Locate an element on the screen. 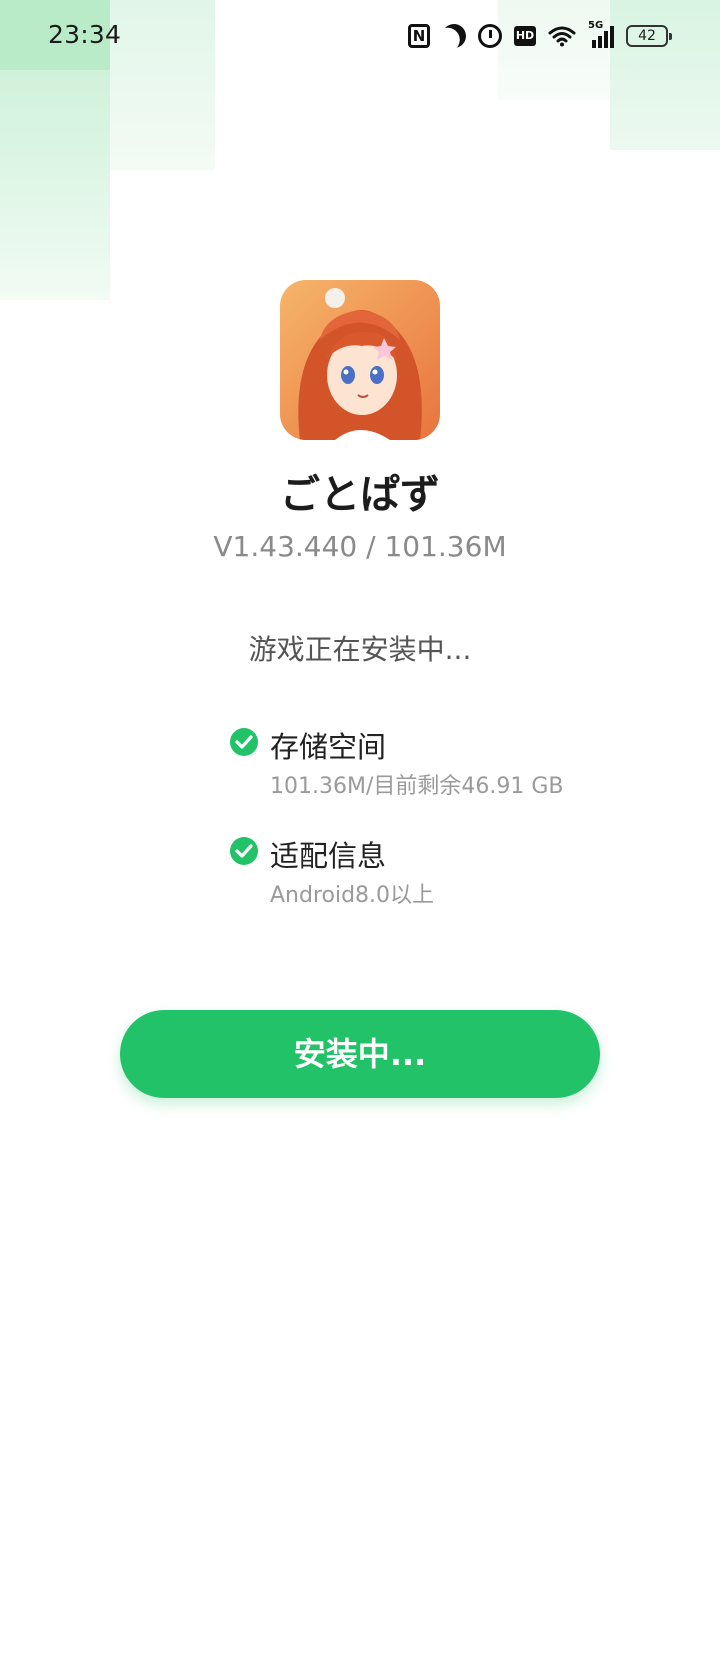 This screenshot has width=720, height=1680. check-storage: 存储空间 101.36M/目前剩余46.91 GB is located at coordinates (440, 764).